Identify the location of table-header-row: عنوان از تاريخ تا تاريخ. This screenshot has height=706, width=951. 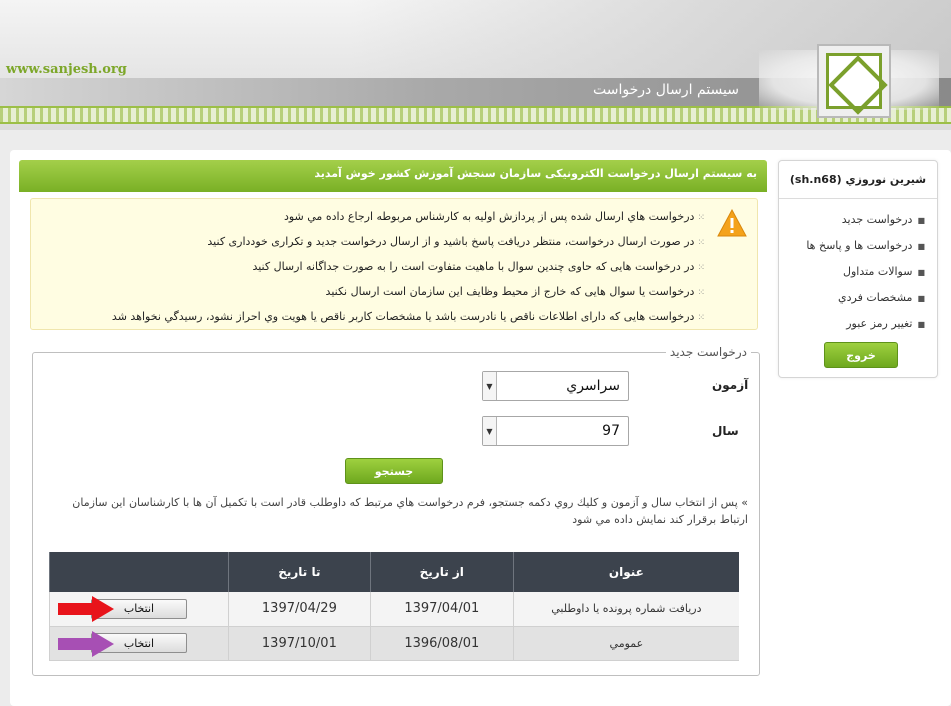
(394, 572).